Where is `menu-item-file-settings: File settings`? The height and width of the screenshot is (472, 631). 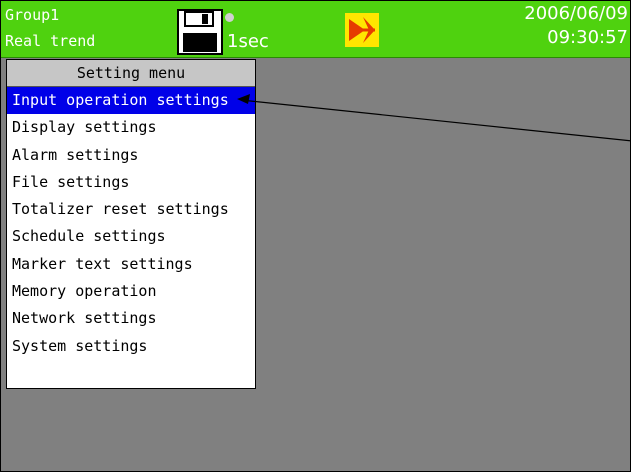 menu-item-file-settings: File settings is located at coordinates (131, 182).